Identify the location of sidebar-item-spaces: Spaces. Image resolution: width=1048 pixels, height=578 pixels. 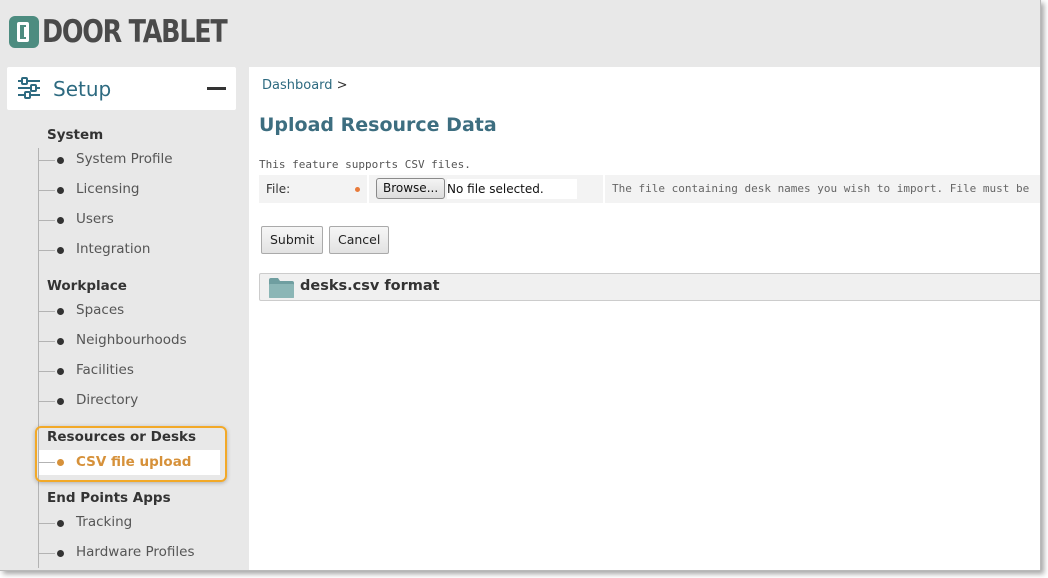
(129, 311).